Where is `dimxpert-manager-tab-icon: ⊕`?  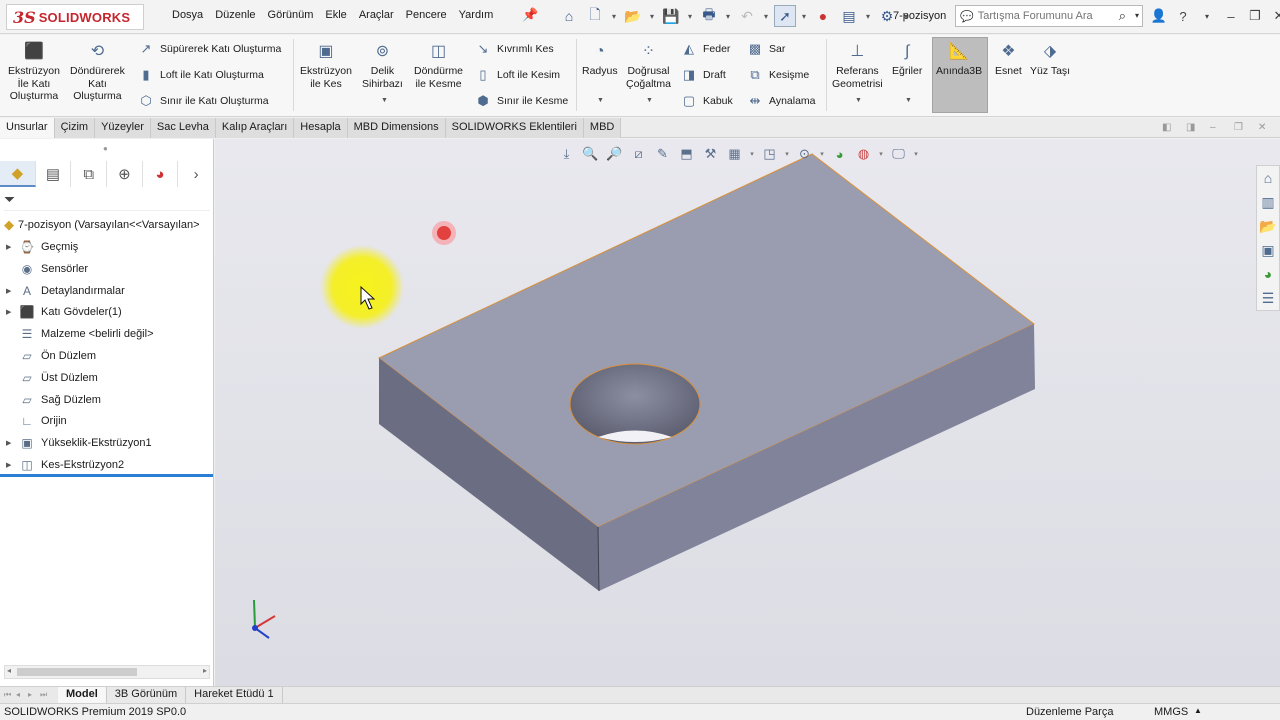 dimxpert-manager-tab-icon: ⊕ is located at coordinates (125, 174).